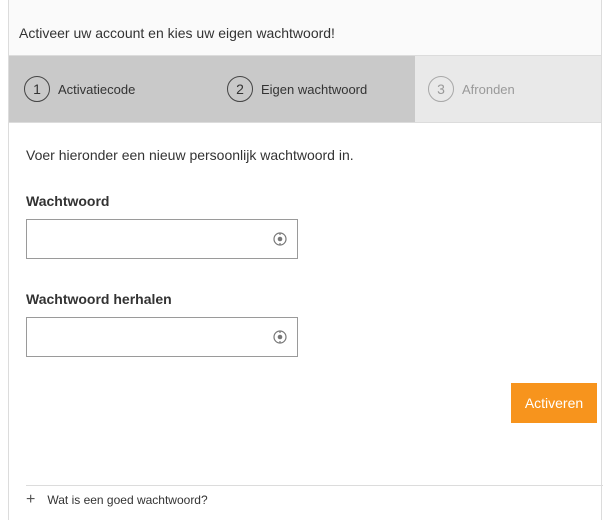 Image resolution: width=606 pixels, height=520 pixels. I want to click on password-field-wrapper, so click(162, 239).